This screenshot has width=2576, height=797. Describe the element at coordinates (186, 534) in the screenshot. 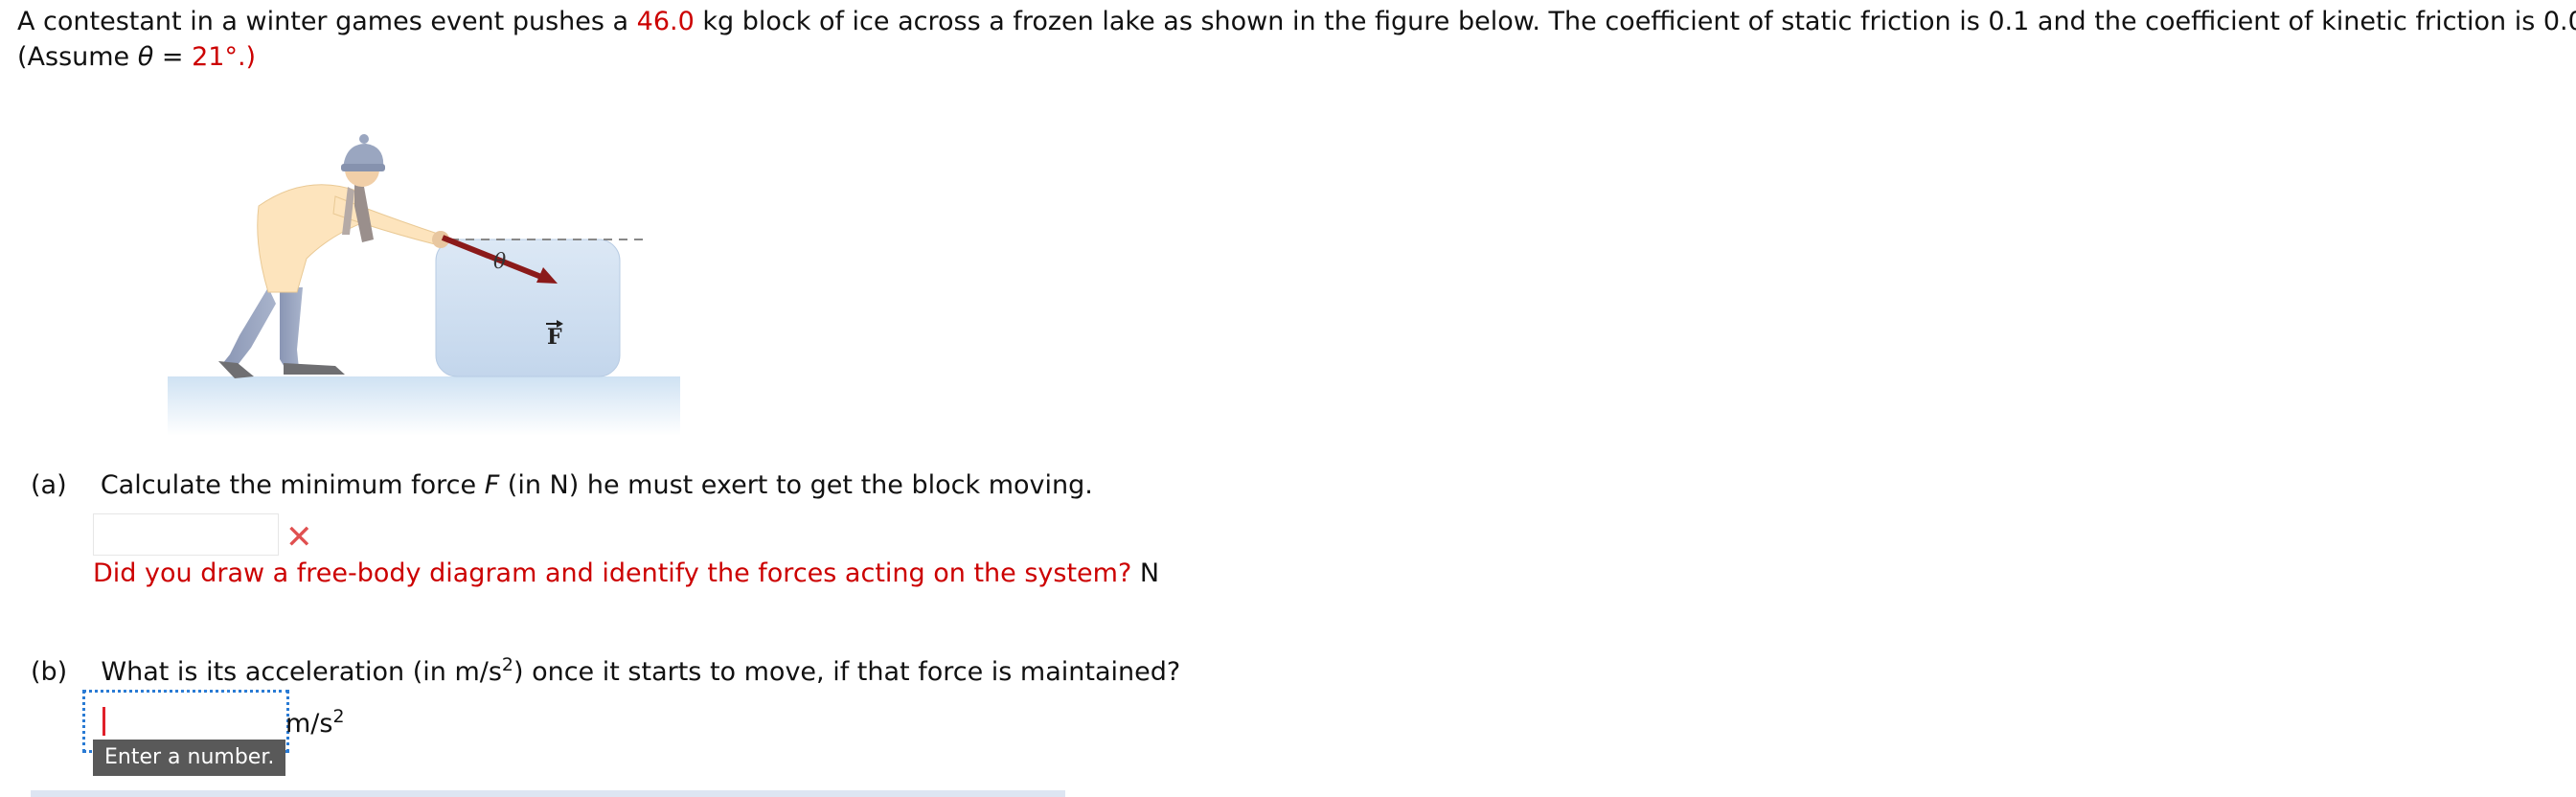

I see `part-a-answer-input` at that location.